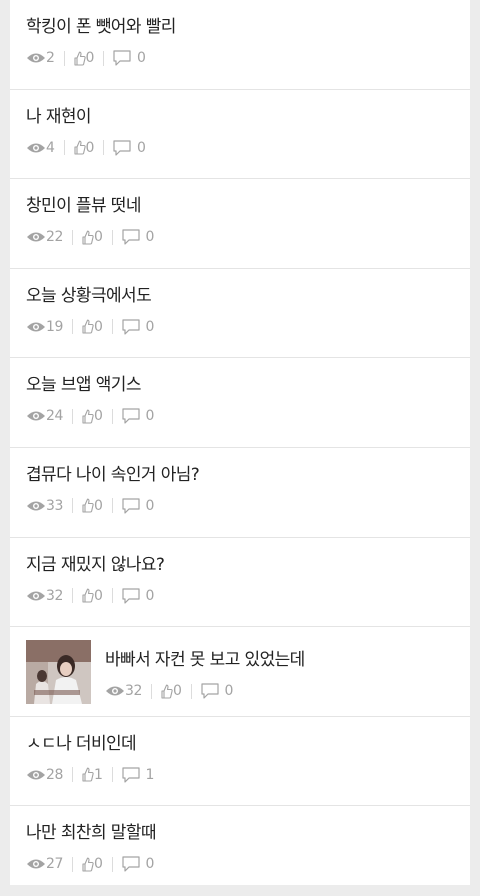 The width and height of the screenshot is (480, 896). Describe the element at coordinates (44, 775) in the screenshot. I see `view-count: 28` at that location.